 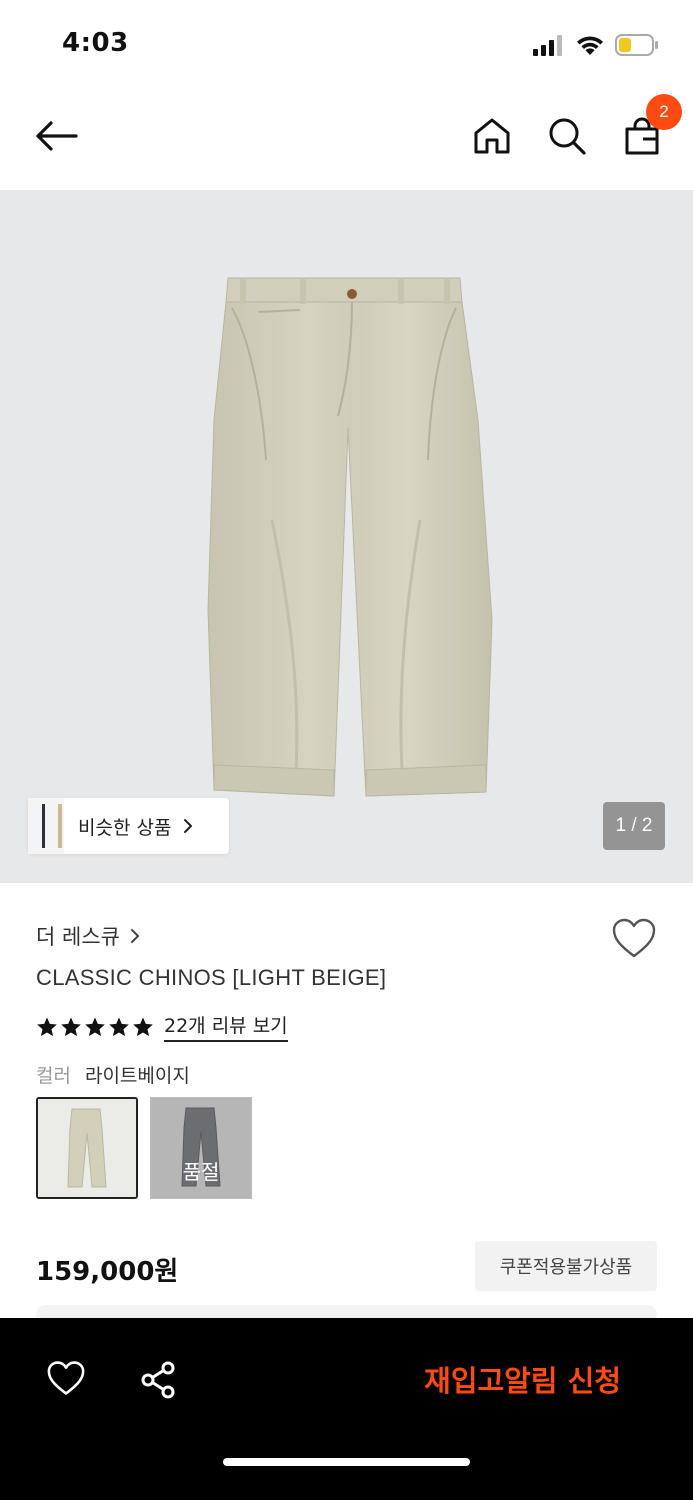 I want to click on search-button, so click(x=567, y=136).